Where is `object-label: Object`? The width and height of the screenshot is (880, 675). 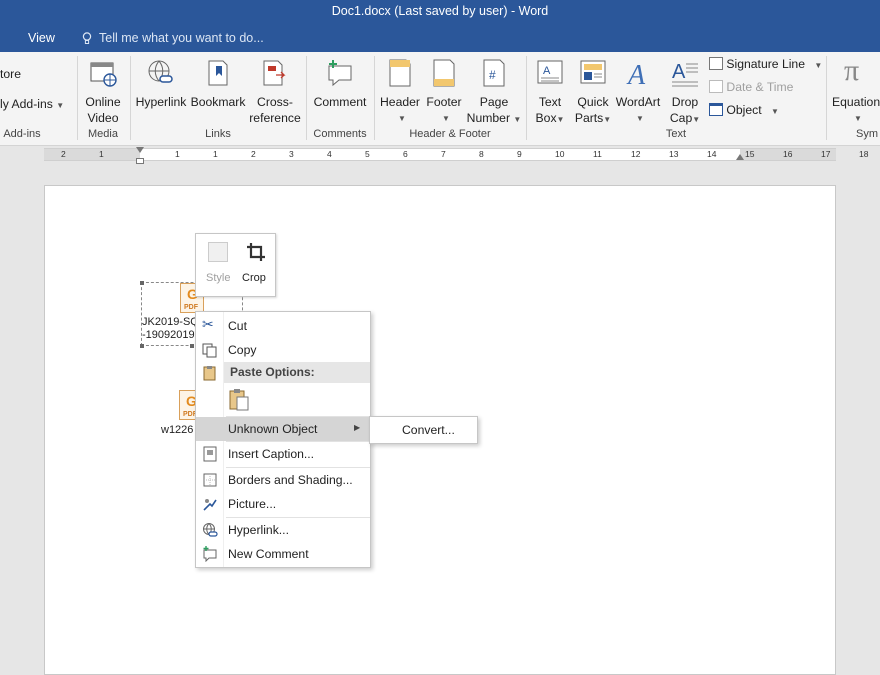 object-label: Object is located at coordinates (744, 110).